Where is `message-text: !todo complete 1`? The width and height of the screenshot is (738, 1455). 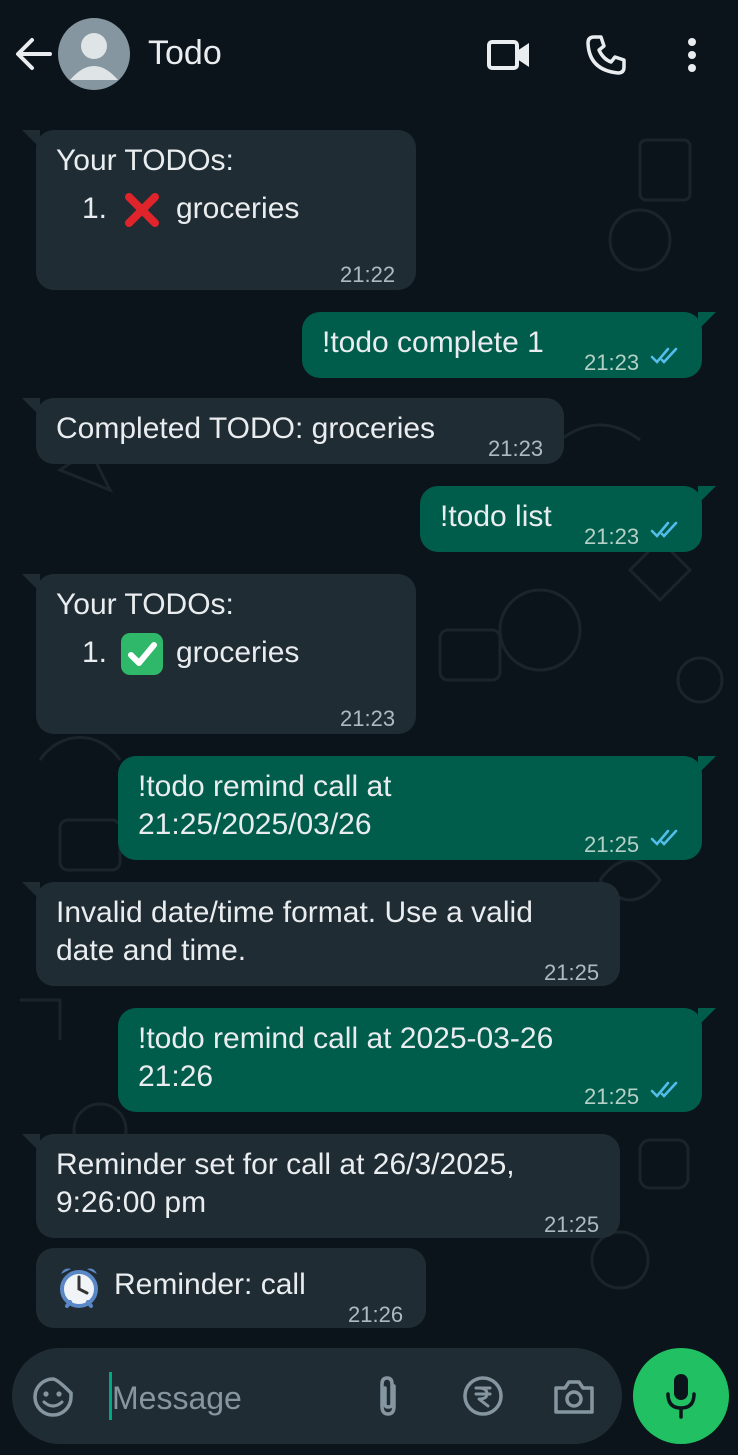 message-text: !todo complete 1 is located at coordinates (433, 342).